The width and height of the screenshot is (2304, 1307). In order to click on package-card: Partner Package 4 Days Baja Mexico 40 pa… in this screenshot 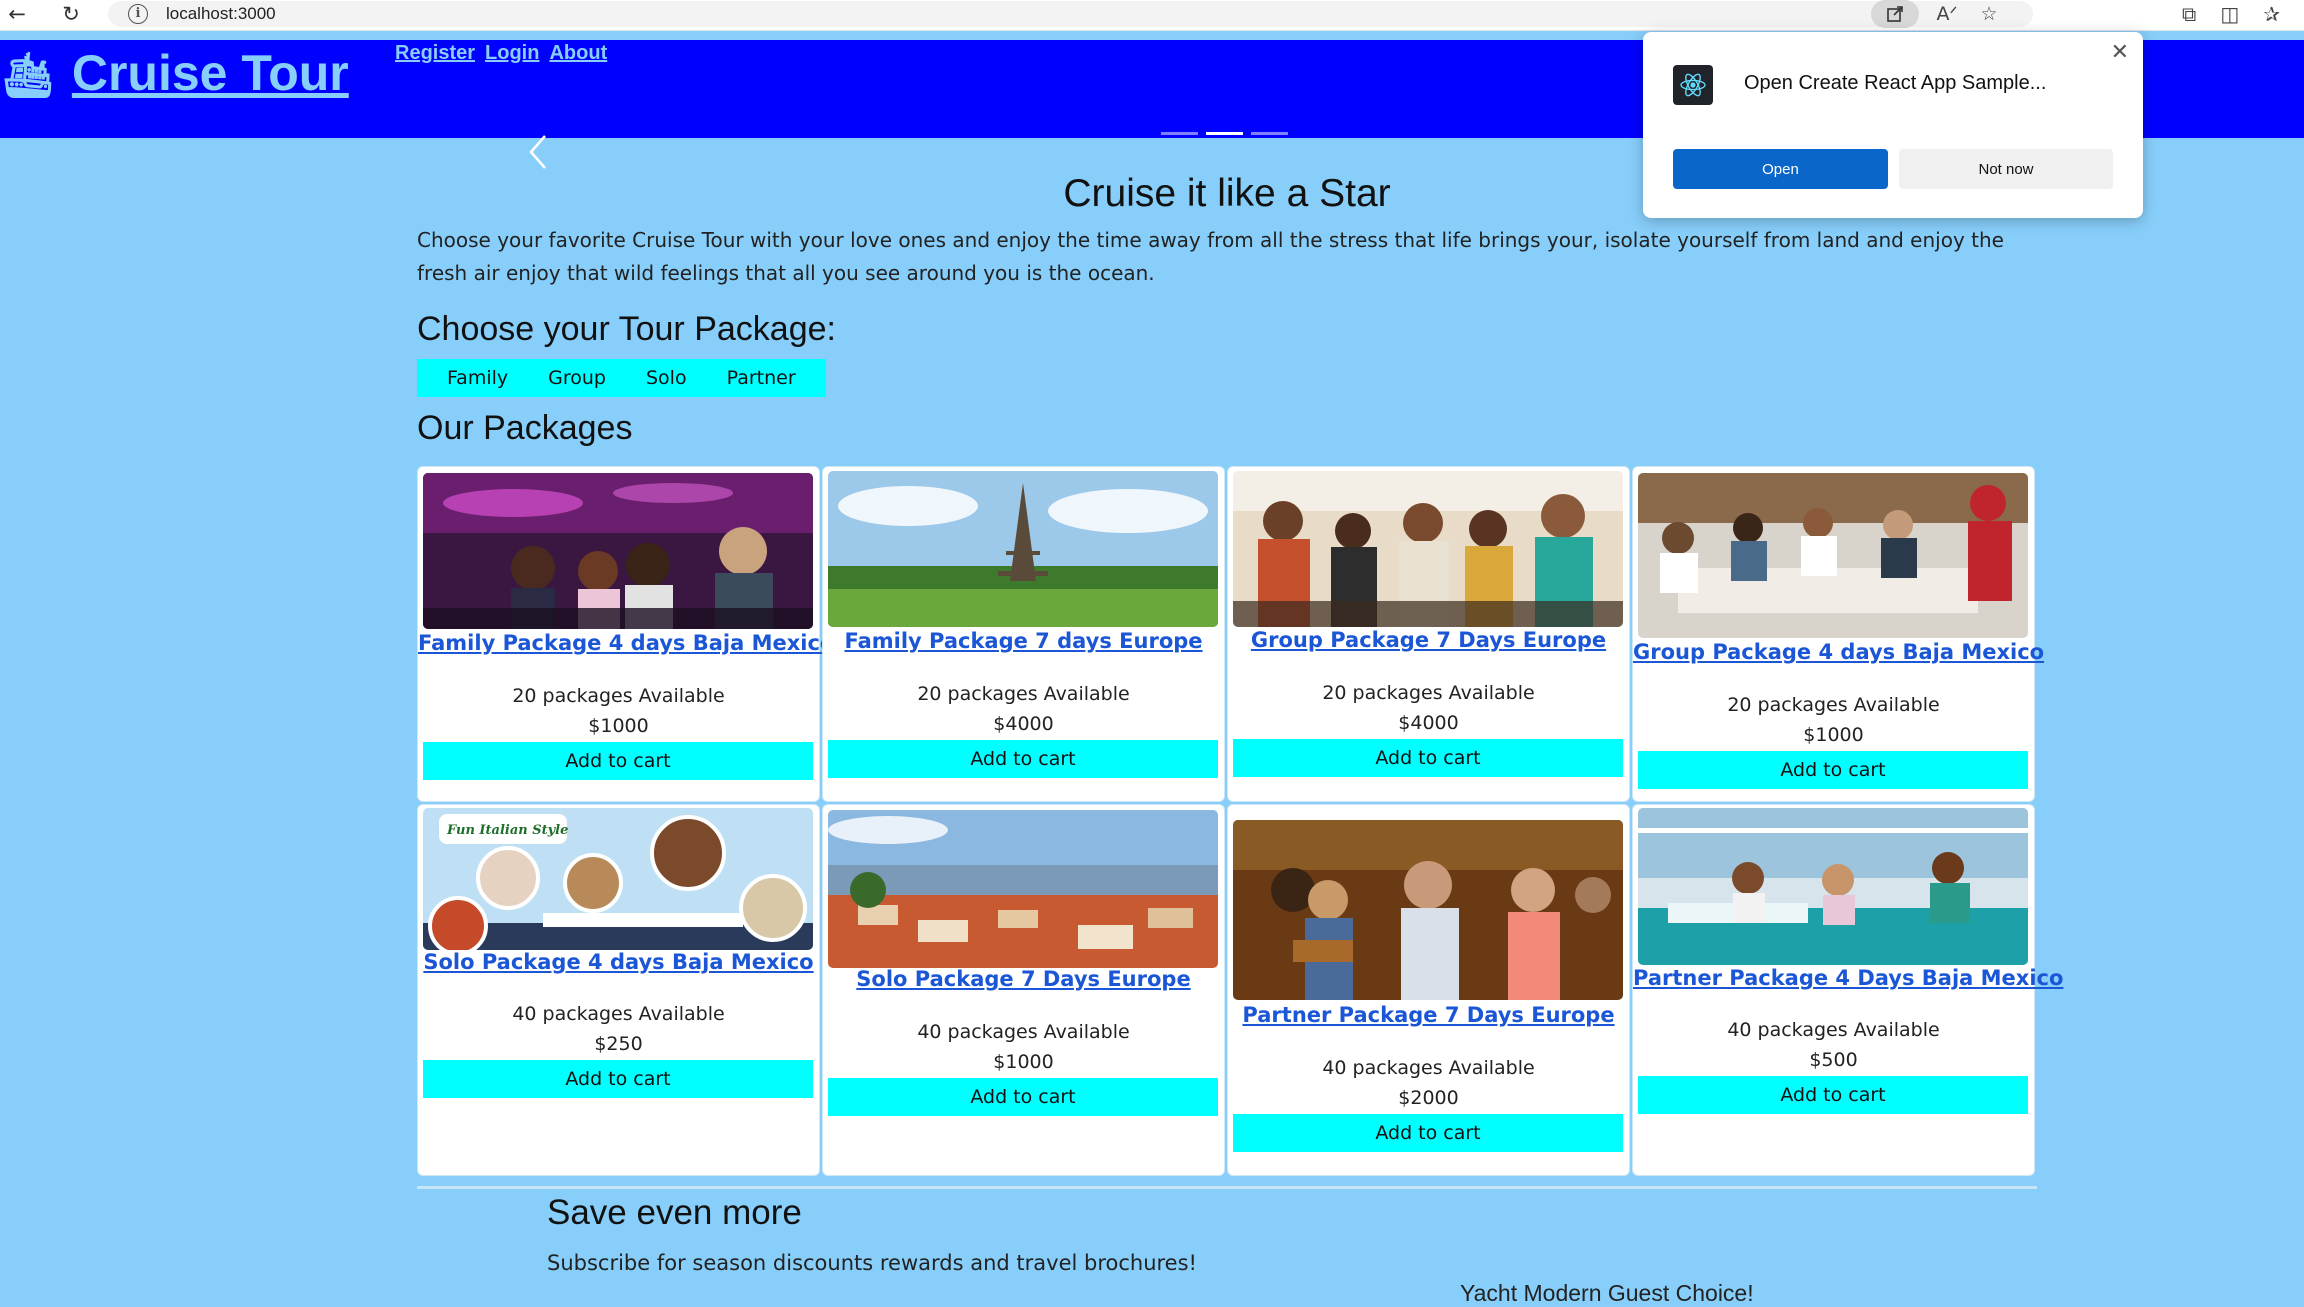, I will do `click(1847, 990)`.